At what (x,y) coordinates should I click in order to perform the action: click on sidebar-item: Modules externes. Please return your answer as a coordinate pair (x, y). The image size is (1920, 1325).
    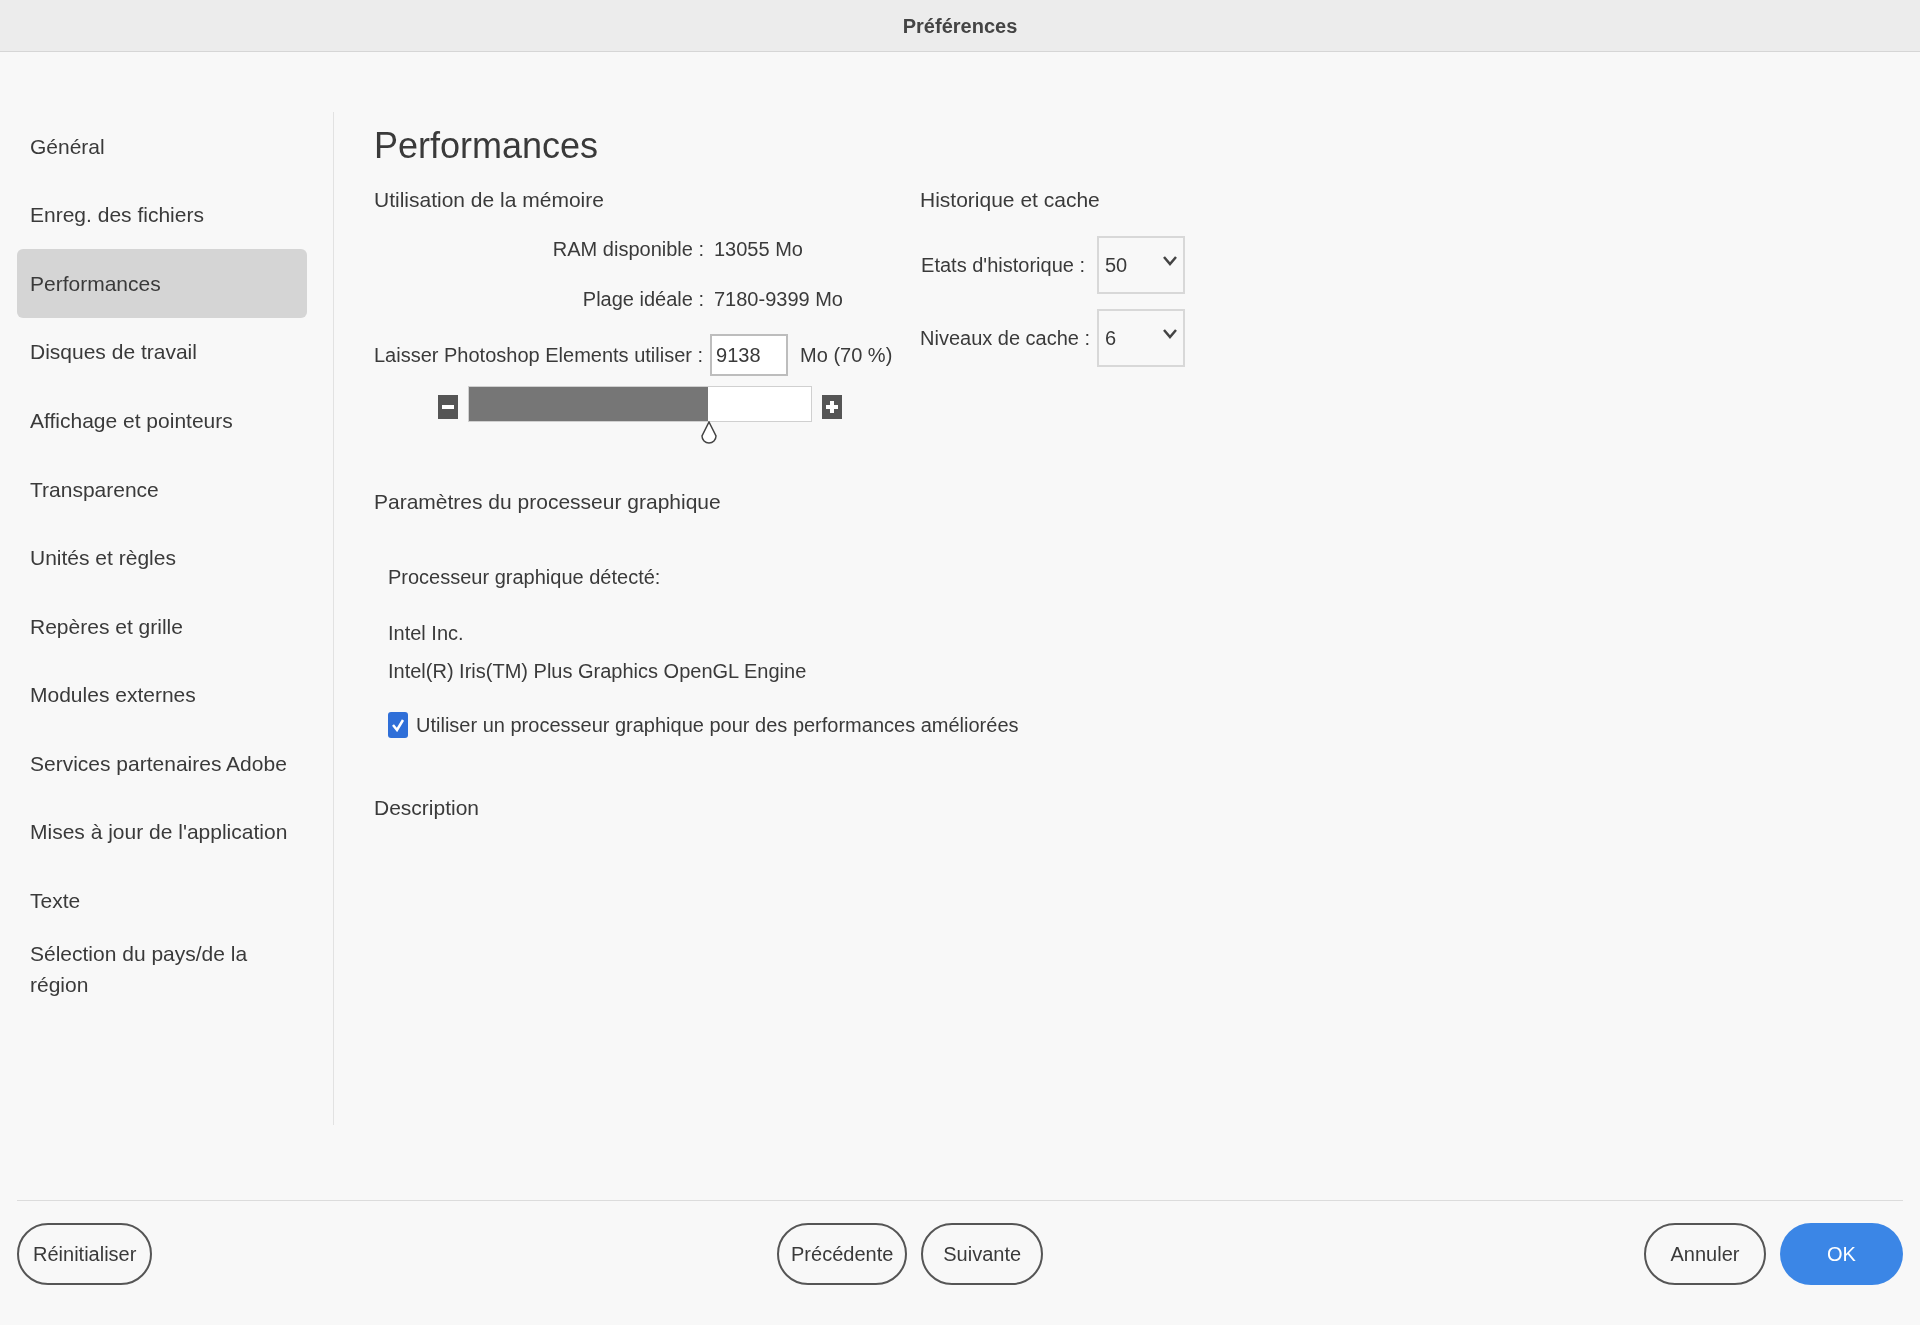
    Looking at the image, I should click on (162, 695).